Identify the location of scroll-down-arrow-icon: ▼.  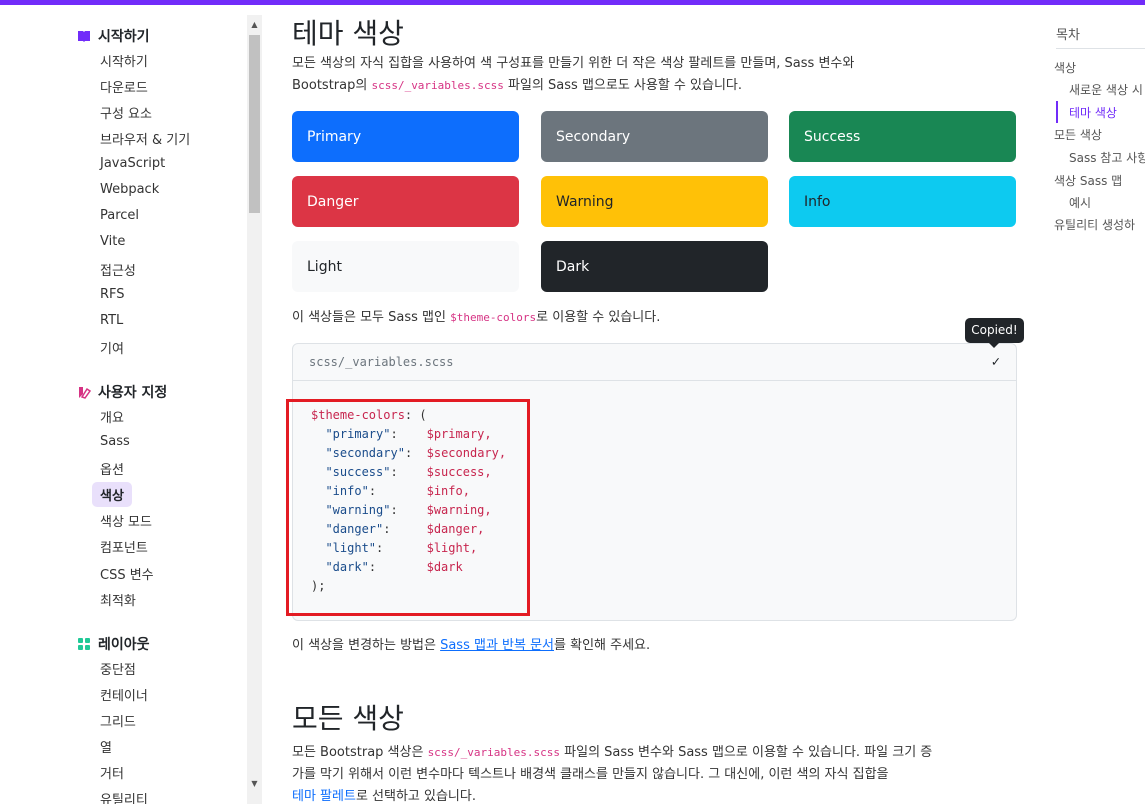
(254, 783).